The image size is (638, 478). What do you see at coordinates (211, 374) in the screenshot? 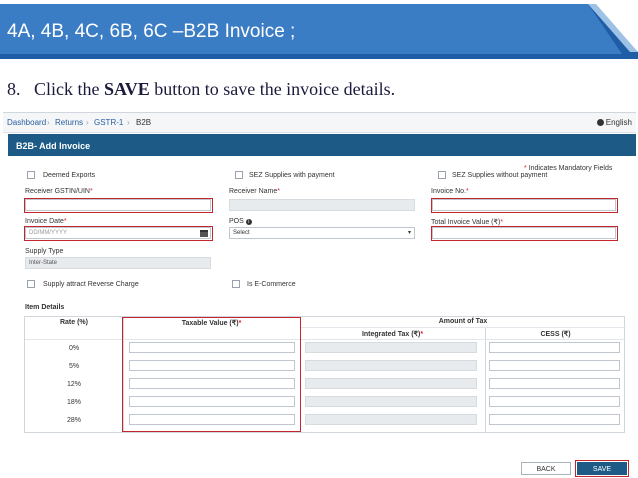
I see `taxable-value-column-highlight` at bounding box center [211, 374].